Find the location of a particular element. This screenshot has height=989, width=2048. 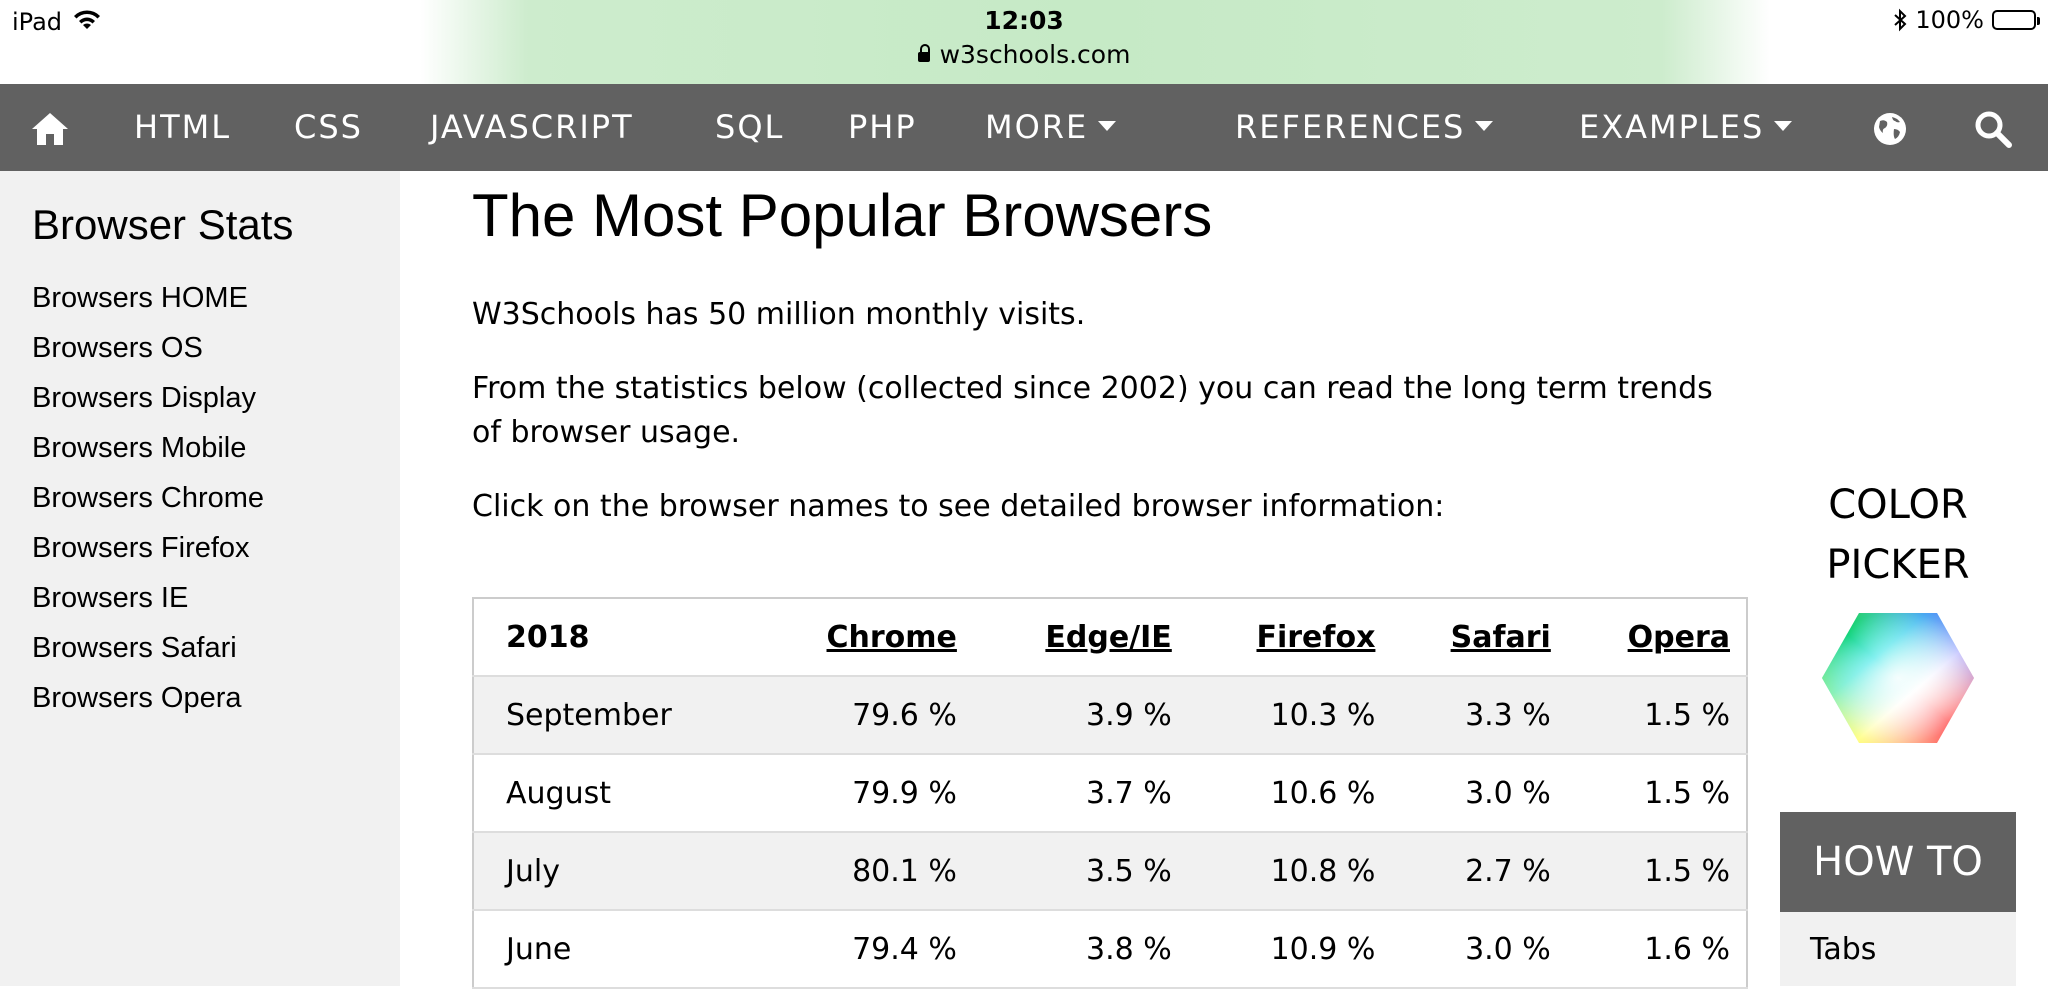

header-chrome: Chrome is located at coordinates (862, 637).